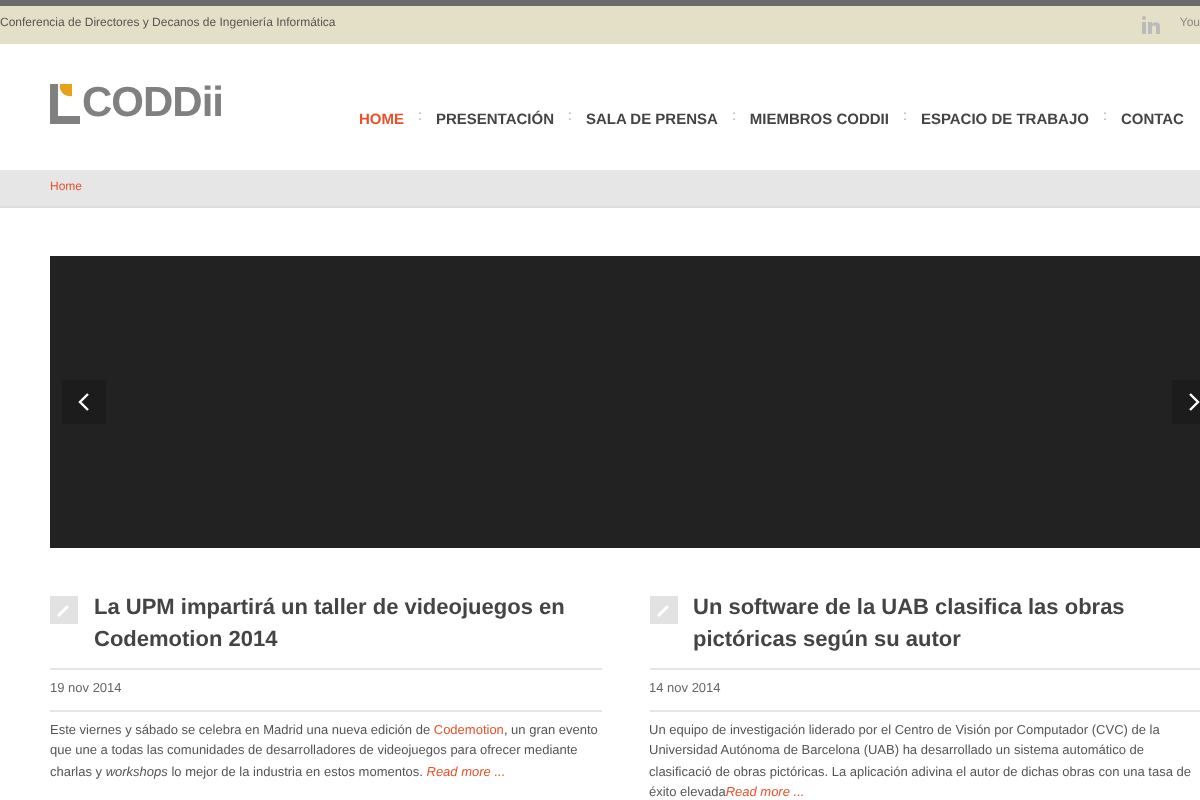 Image resolution: width=1200 pixels, height=800 pixels. What do you see at coordinates (136, 103) in the screenshot?
I see `logo: CODDii` at bounding box center [136, 103].